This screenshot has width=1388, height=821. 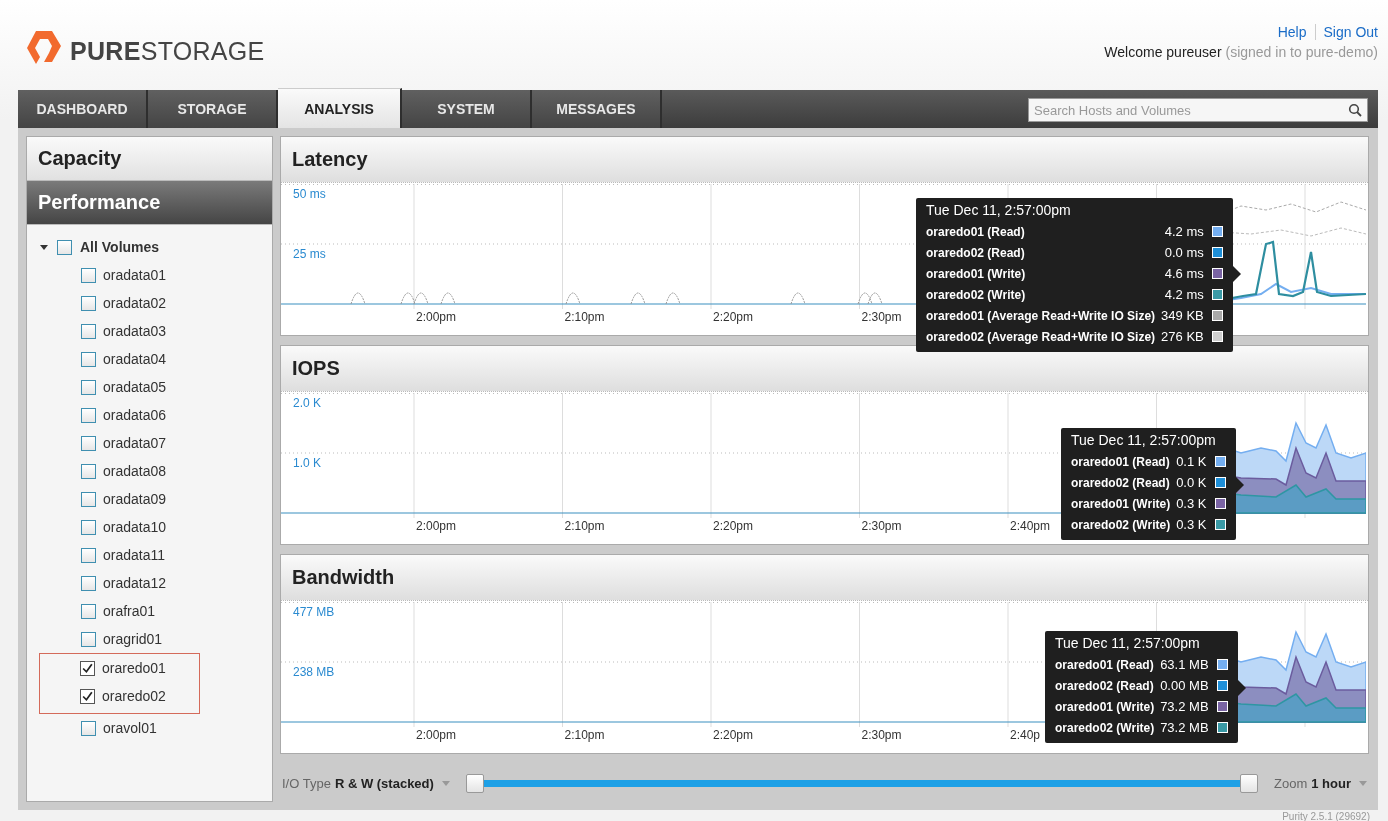 I want to click on volume-label: oradata06, so click(x=135, y=415).